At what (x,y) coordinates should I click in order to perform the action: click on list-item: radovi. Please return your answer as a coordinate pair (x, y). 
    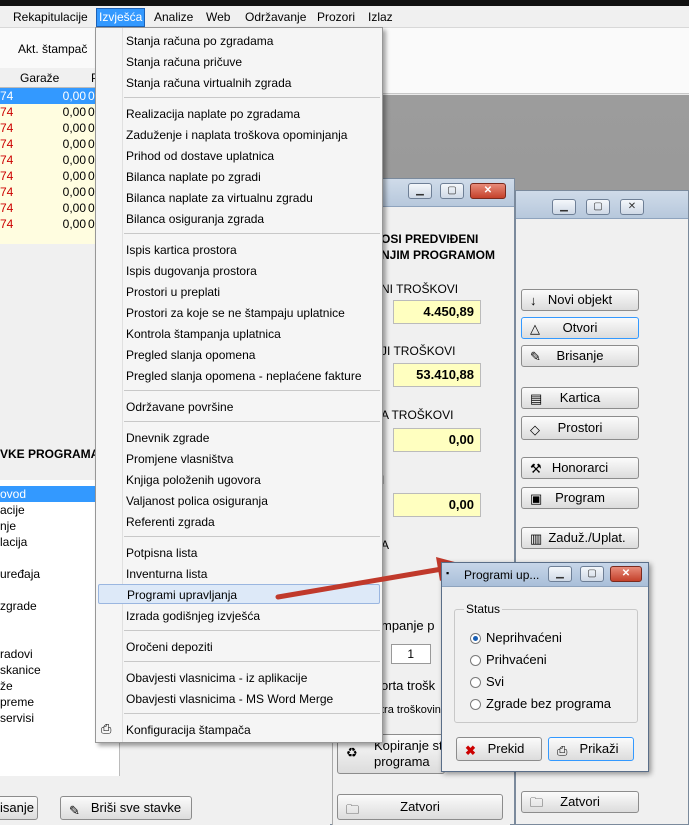
    Looking at the image, I should click on (16, 654).